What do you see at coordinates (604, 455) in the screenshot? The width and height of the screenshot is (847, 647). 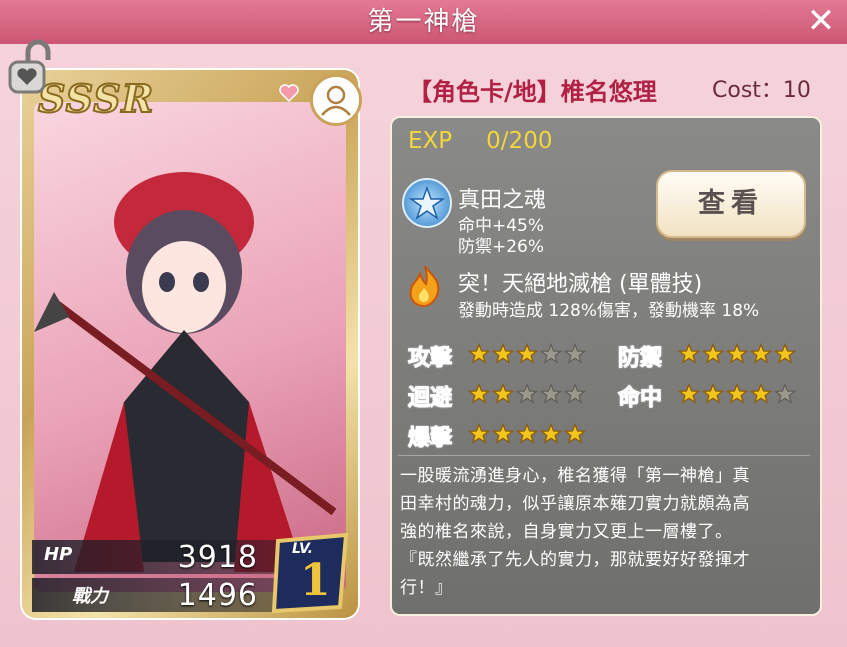 I see `divider` at bounding box center [604, 455].